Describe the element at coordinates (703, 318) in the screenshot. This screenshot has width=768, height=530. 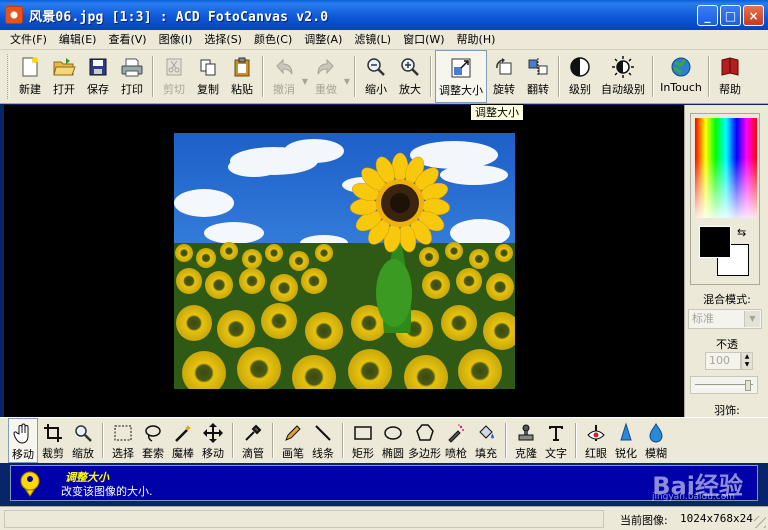
I see `blend-mode-value: 标准` at that location.